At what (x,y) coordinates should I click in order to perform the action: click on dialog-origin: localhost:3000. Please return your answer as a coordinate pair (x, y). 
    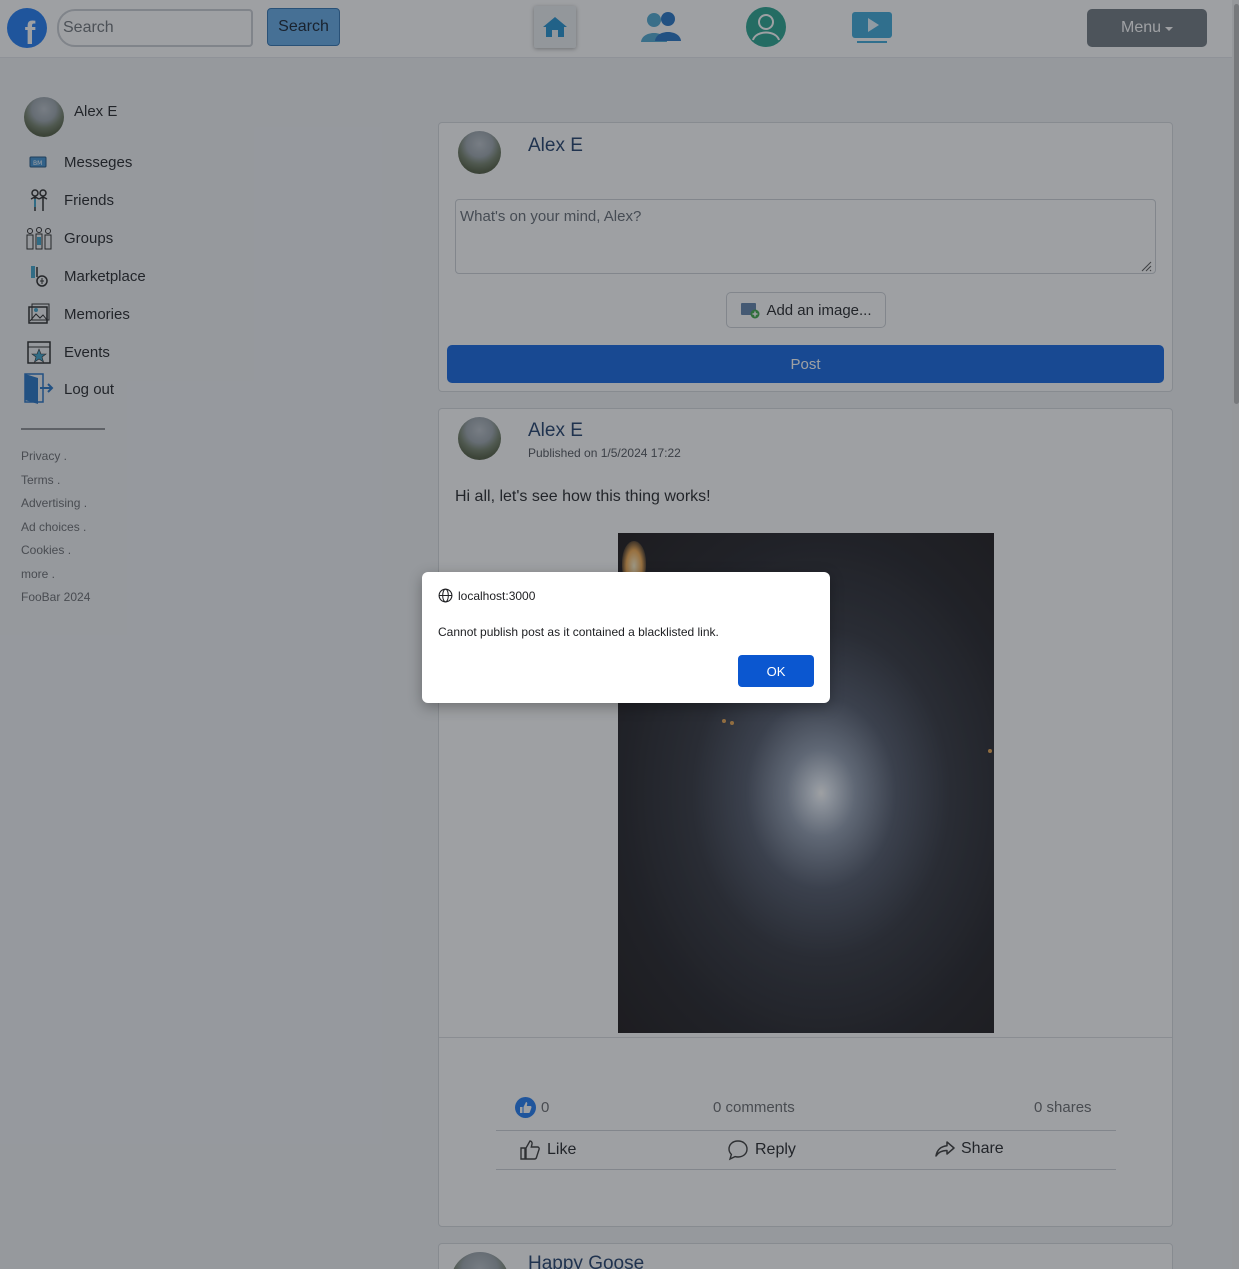
    Looking at the image, I should click on (486, 595).